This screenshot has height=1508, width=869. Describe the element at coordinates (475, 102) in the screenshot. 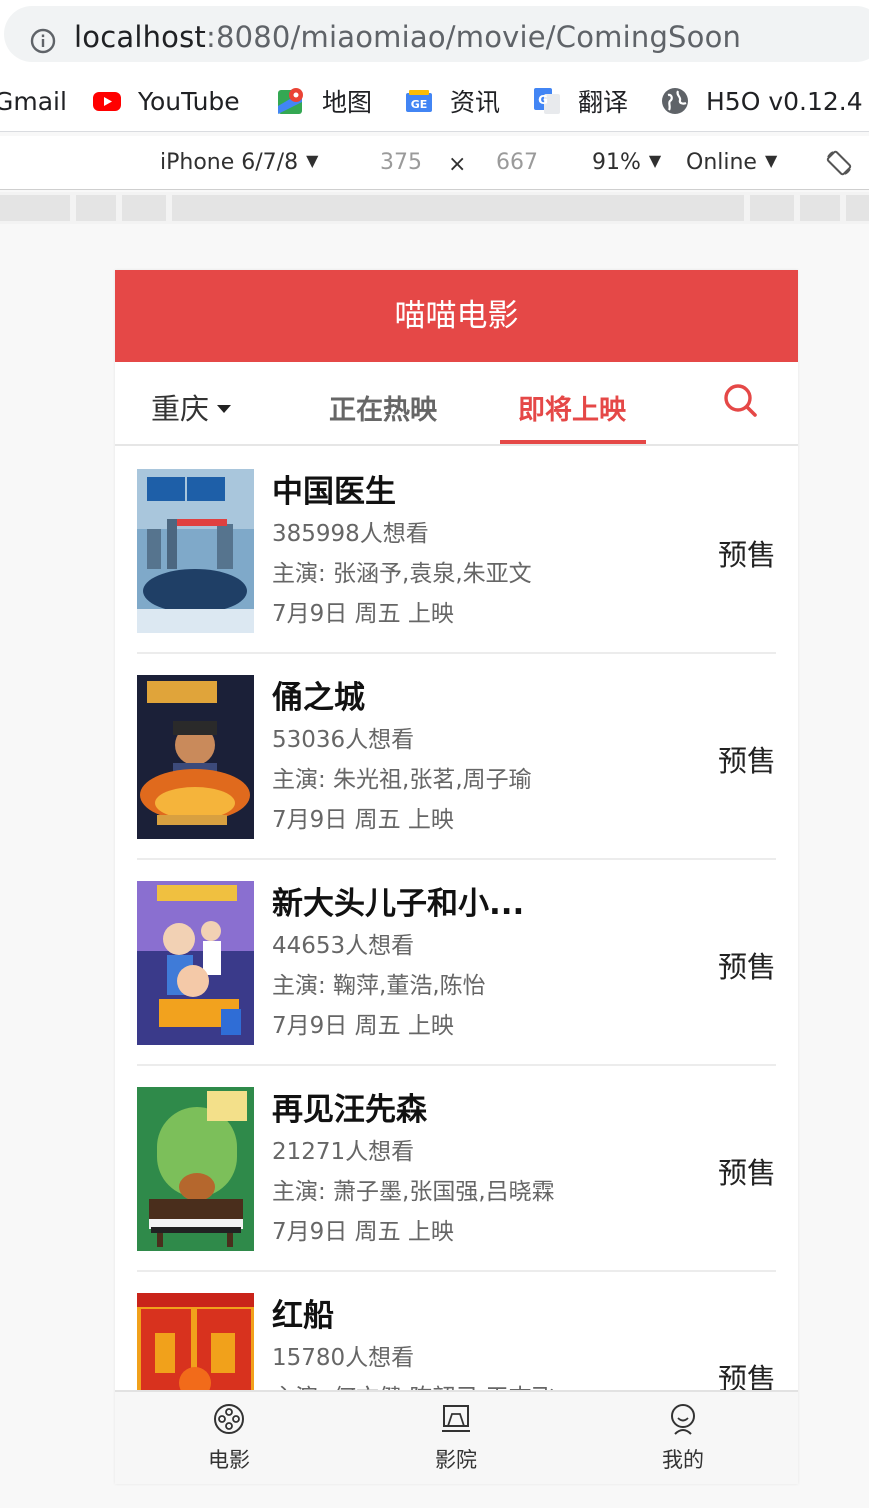

I see `bookmark-label: 资讯` at that location.